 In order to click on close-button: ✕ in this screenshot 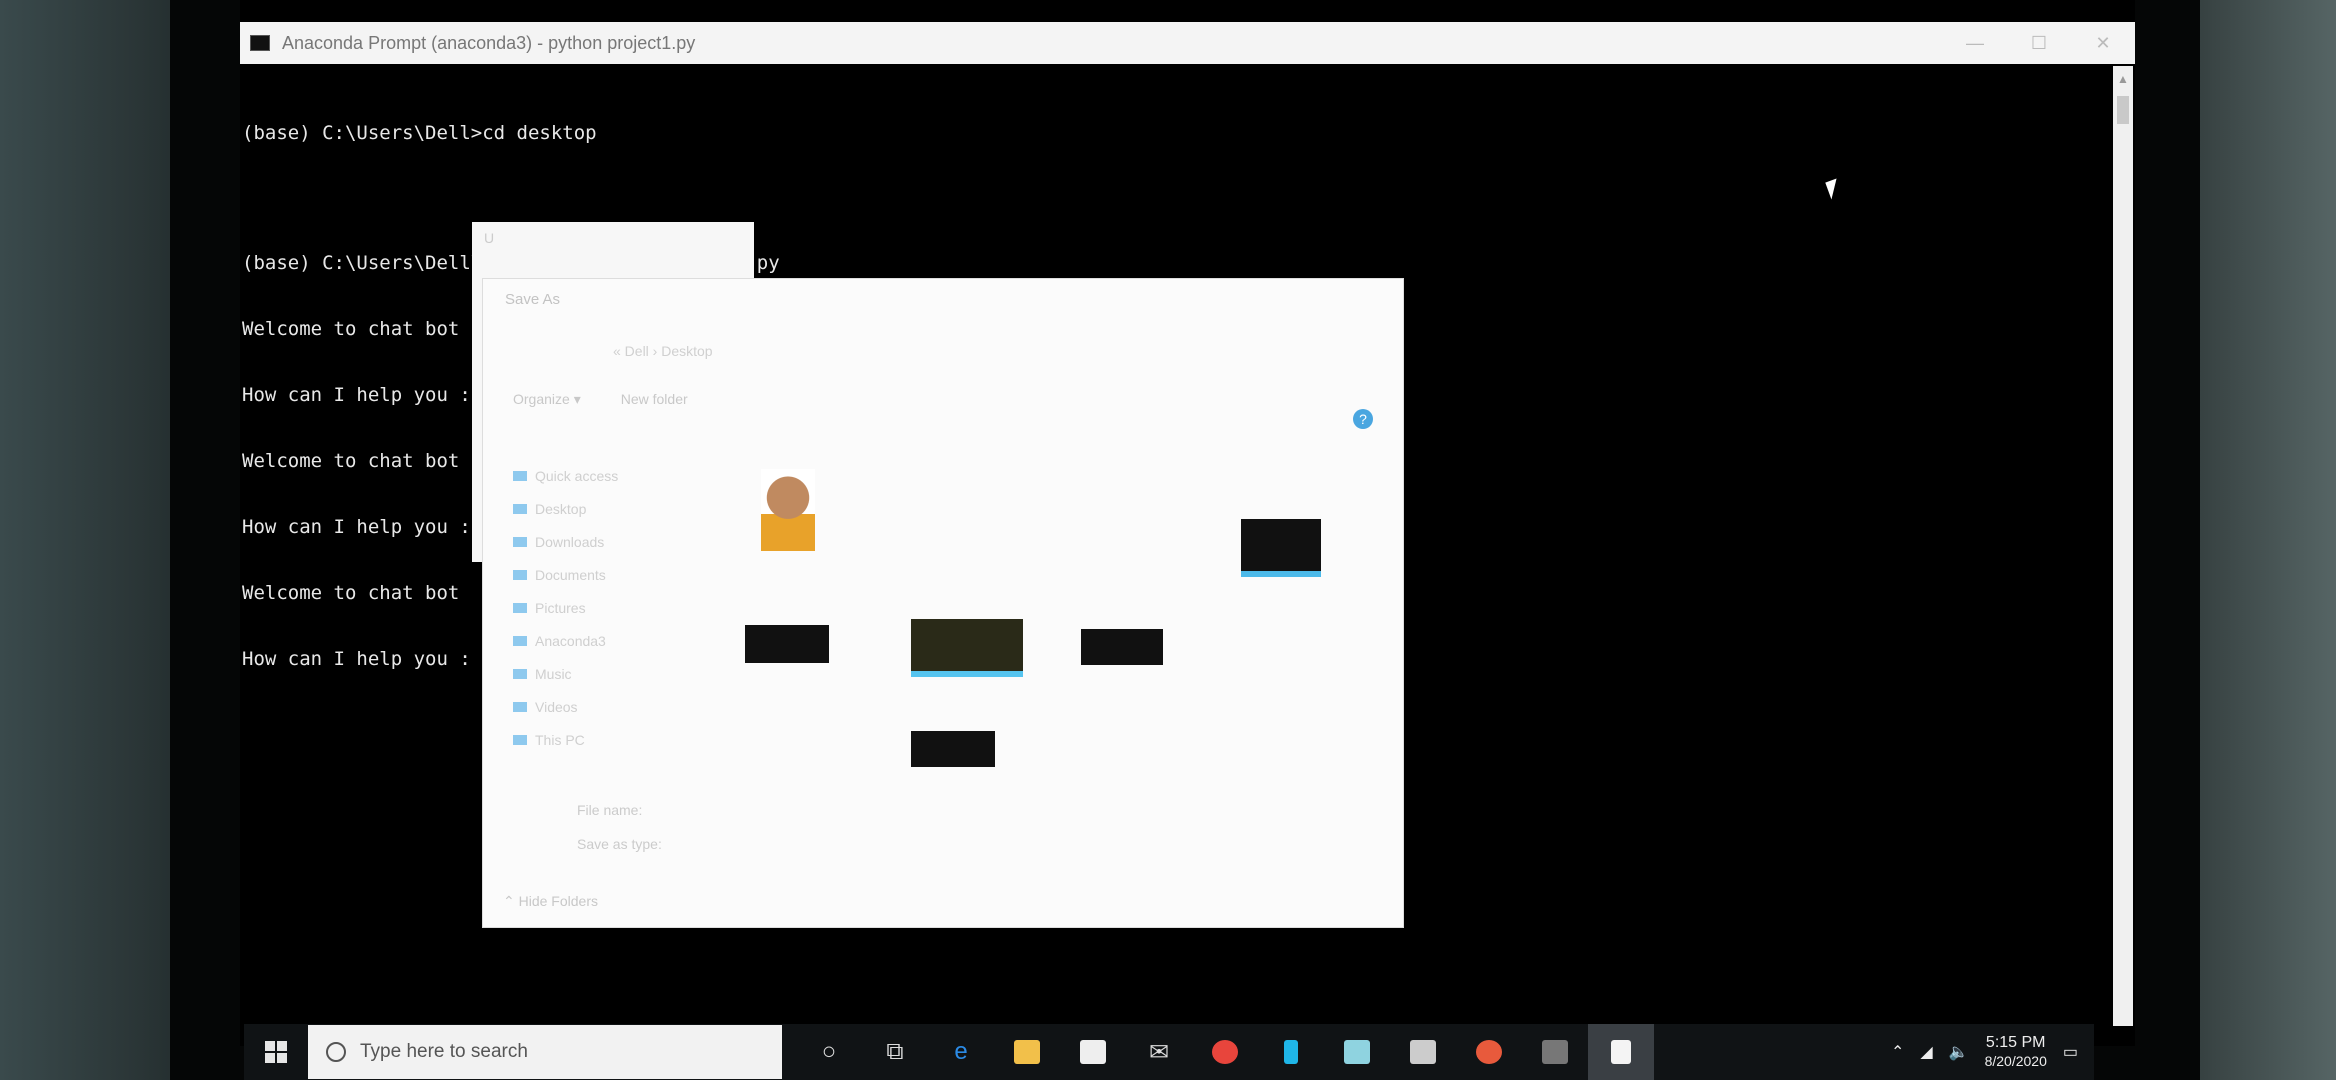, I will do `click(2103, 43)`.